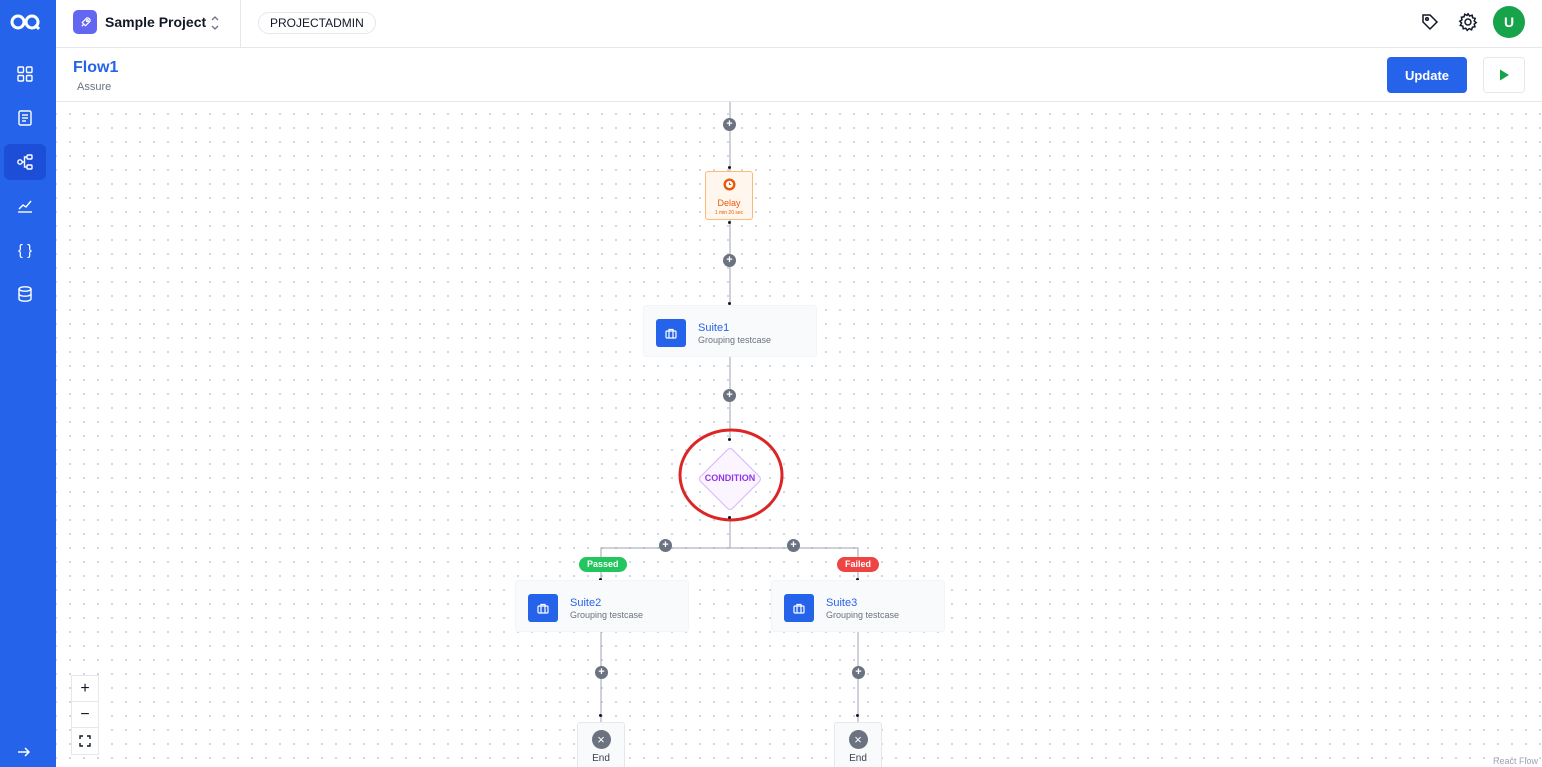 The width and height of the screenshot is (1542, 767). I want to click on react-flow-attribution: React Flow, so click(1515, 761).